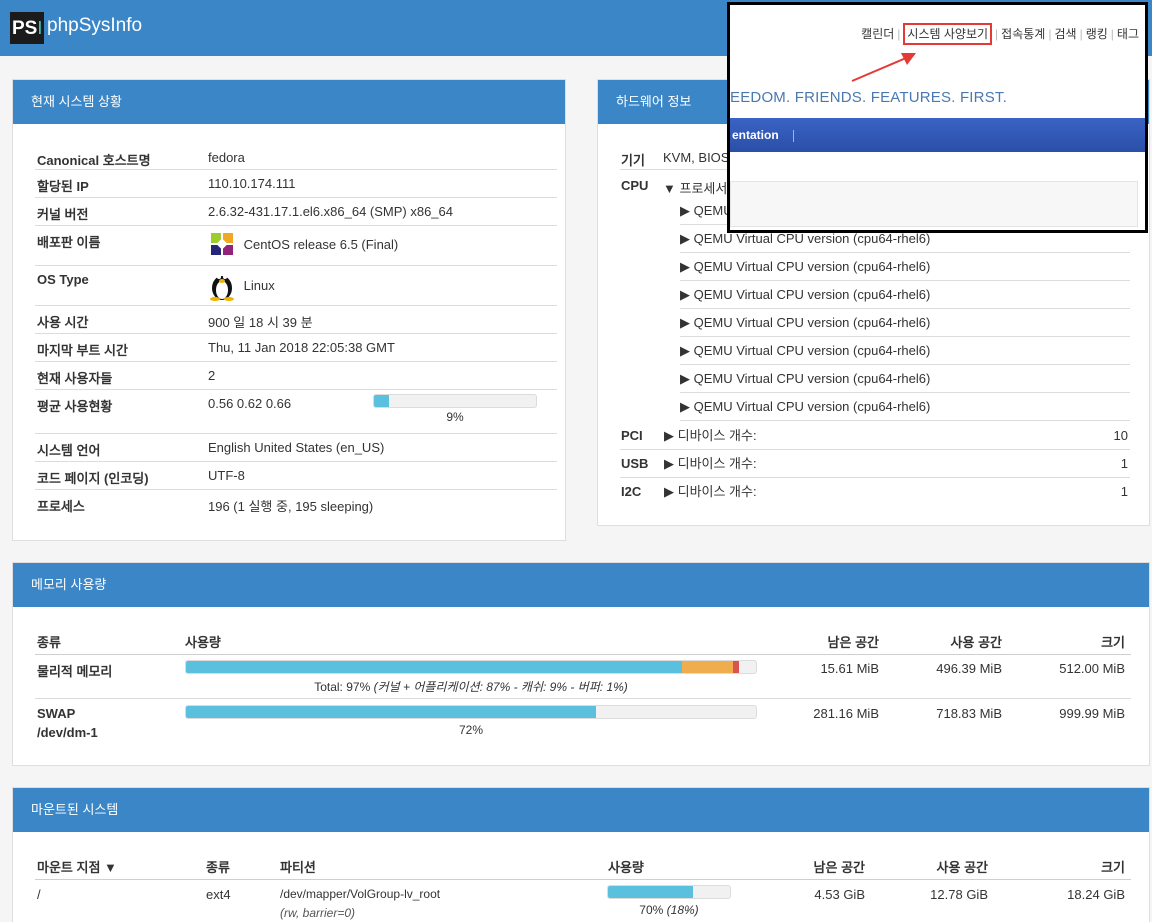  I want to click on cpu-processor-toggle: ▼ 프로세서, so click(695, 187).